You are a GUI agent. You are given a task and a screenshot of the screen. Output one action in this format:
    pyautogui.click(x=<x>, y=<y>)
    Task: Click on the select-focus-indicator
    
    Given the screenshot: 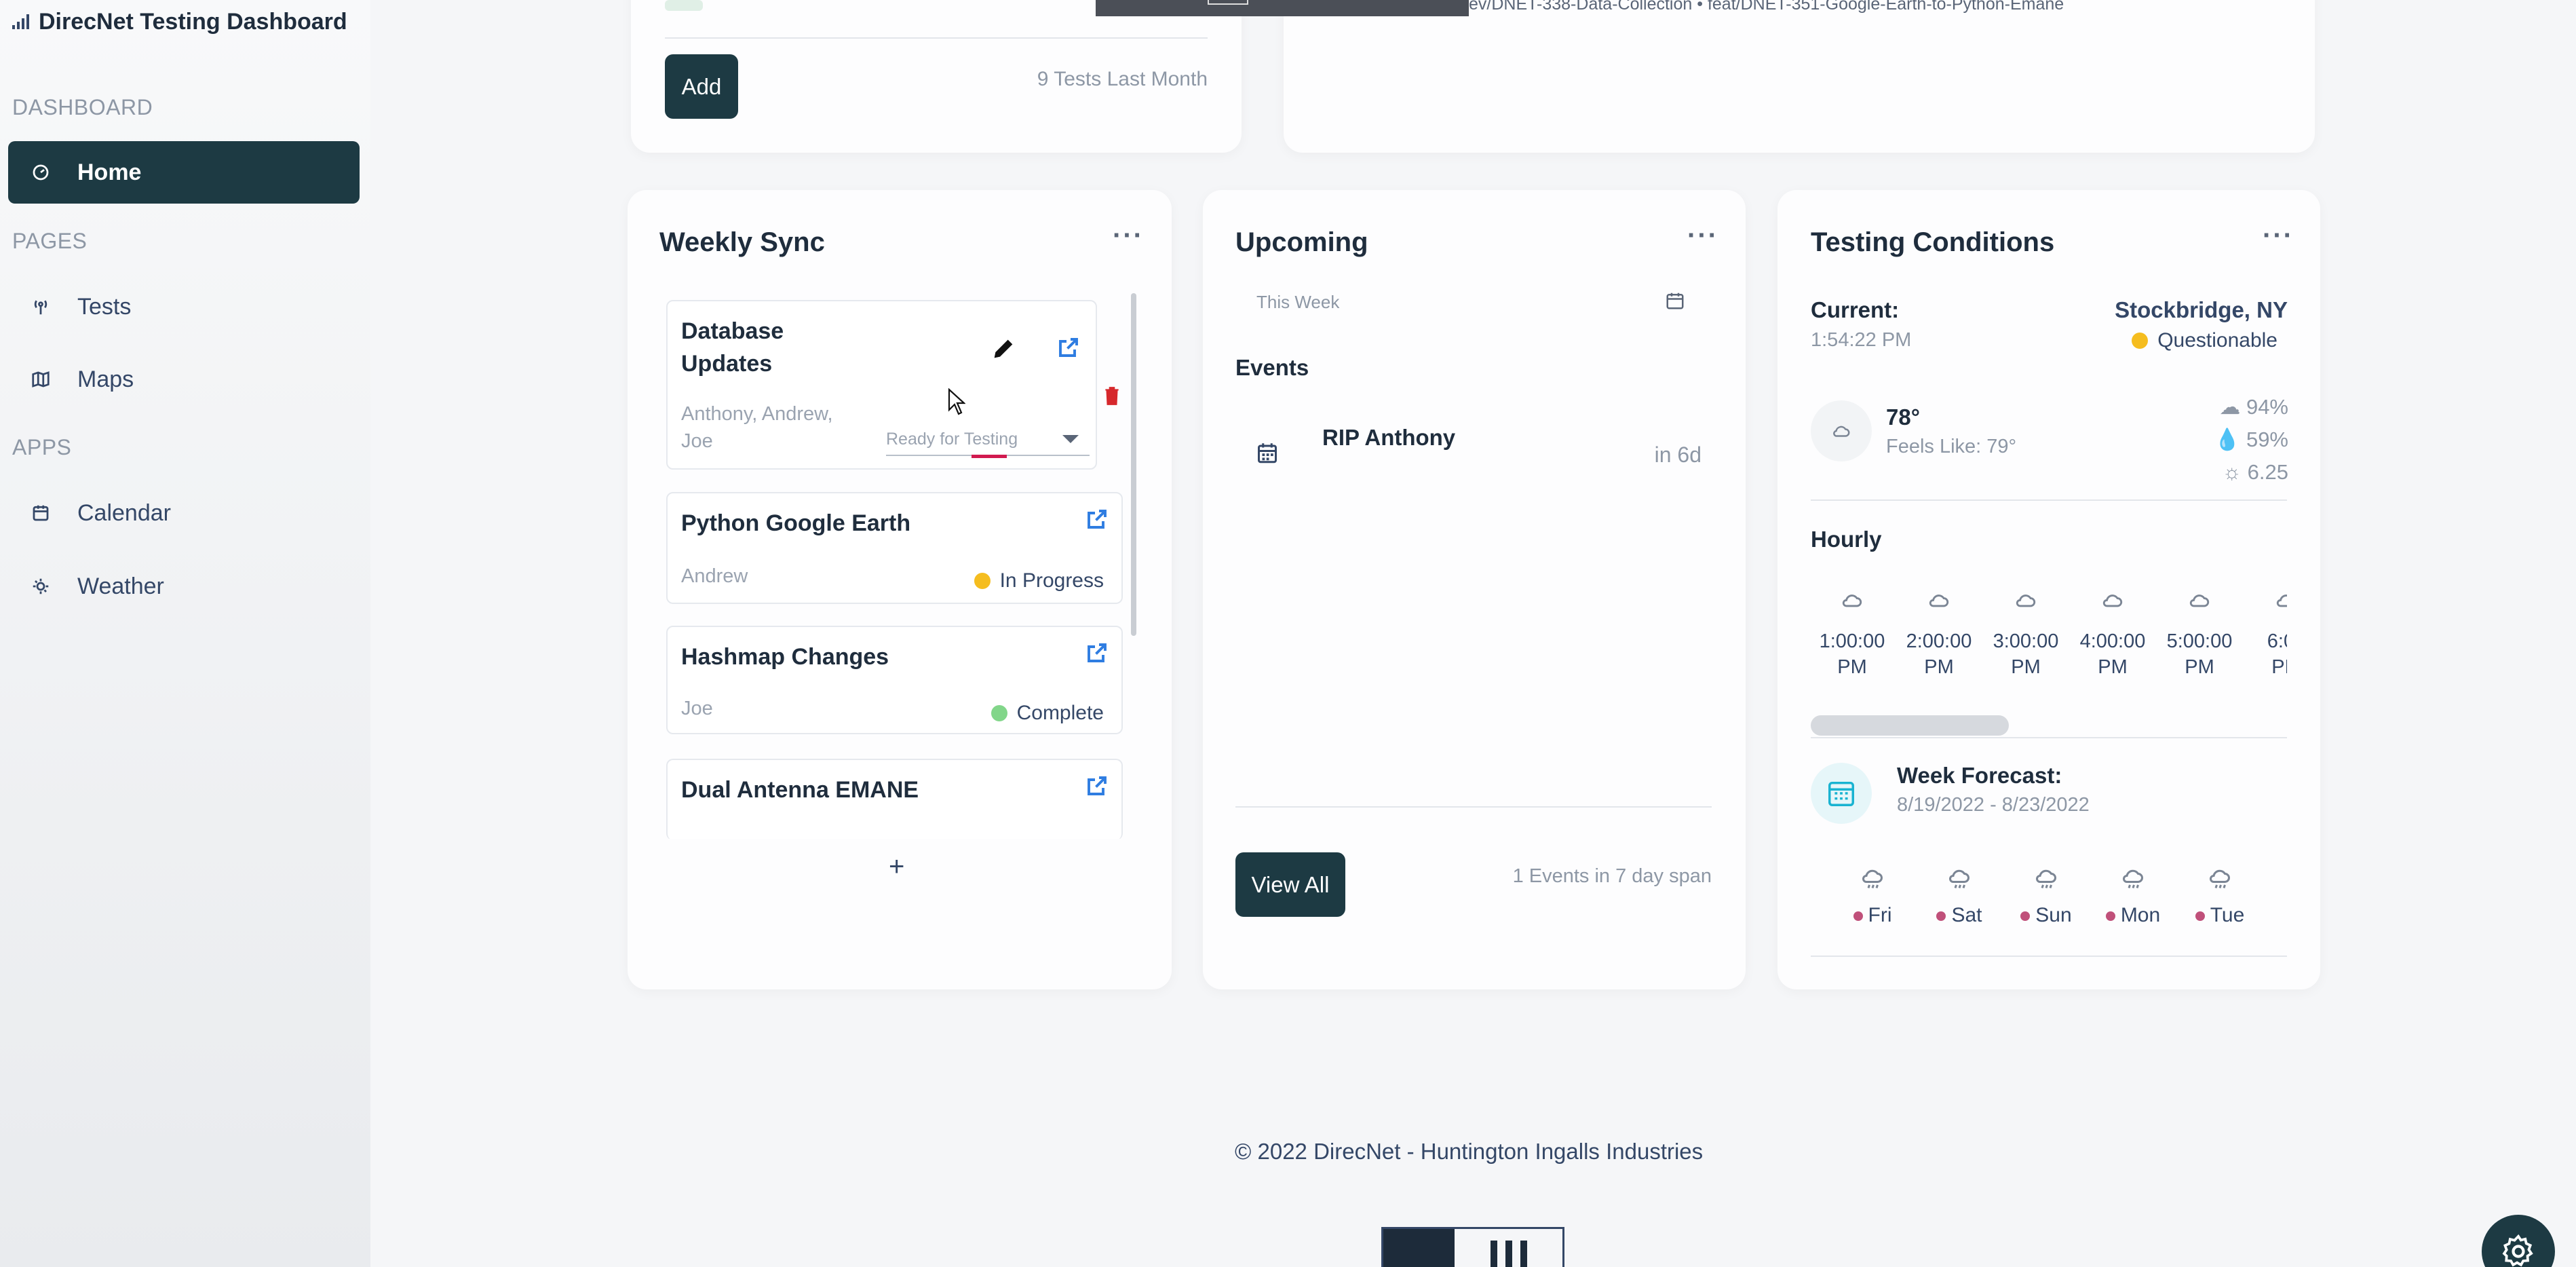 What is the action you would take?
    pyautogui.click(x=989, y=457)
    